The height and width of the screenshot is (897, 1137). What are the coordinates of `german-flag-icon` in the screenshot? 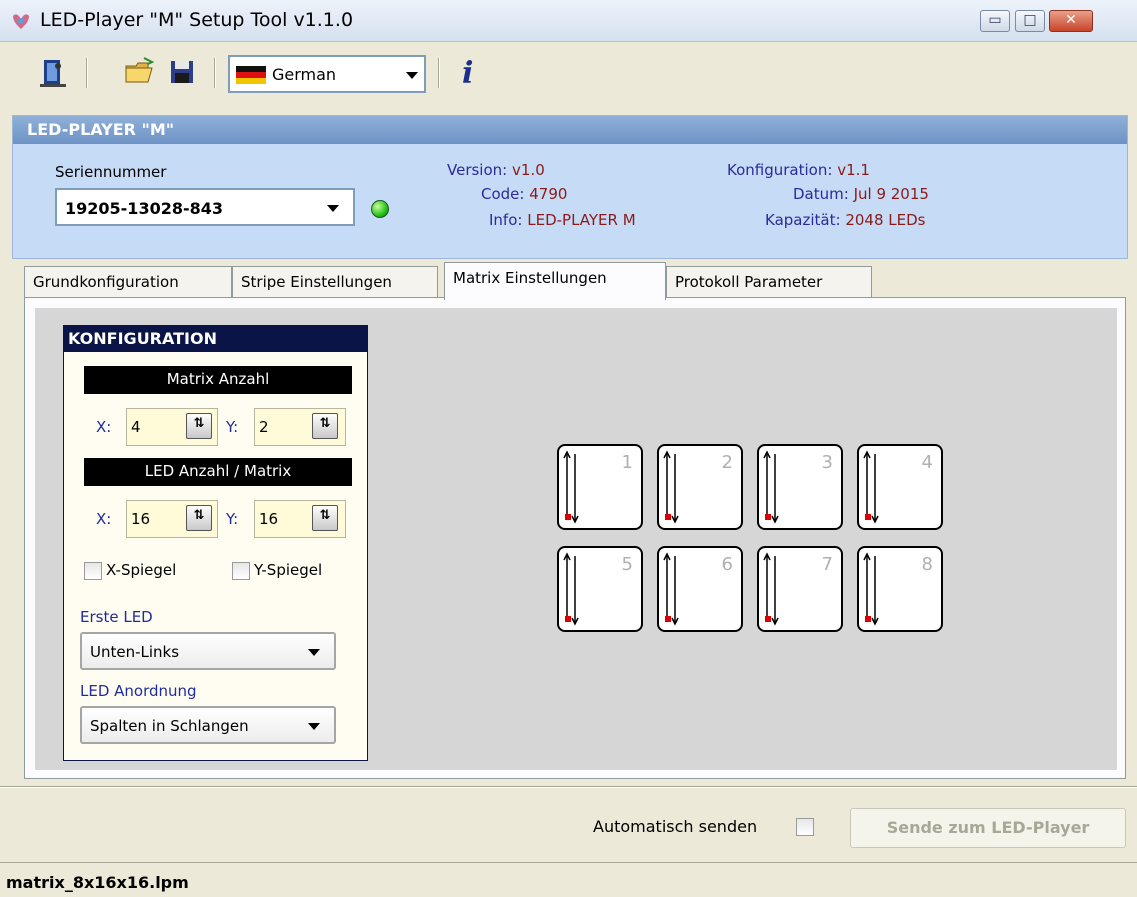 It's located at (251, 75).